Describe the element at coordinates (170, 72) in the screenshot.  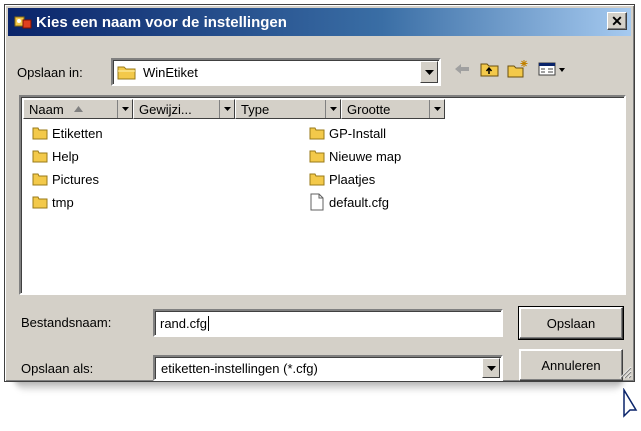
I see `save-in-value: WinEtiket` at that location.